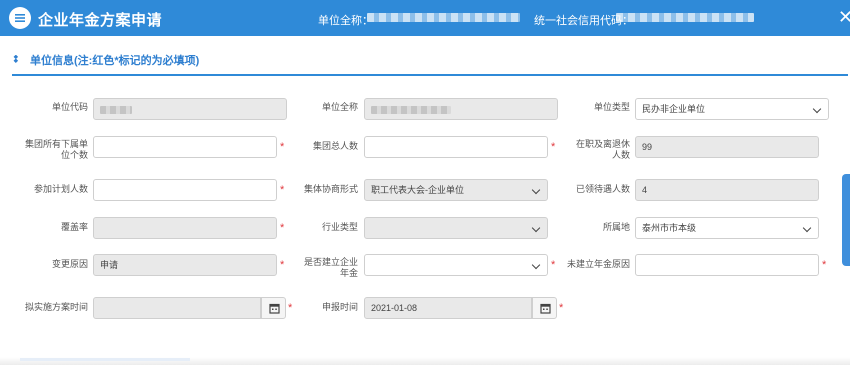 This screenshot has width=850, height=365. What do you see at coordinates (461, 109) in the screenshot?
I see `unit-name-field` at bounding box center [461, 109].